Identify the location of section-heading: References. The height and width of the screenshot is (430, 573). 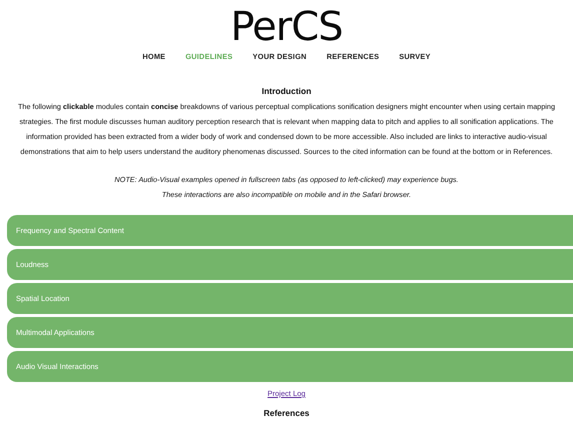
(287, 413).